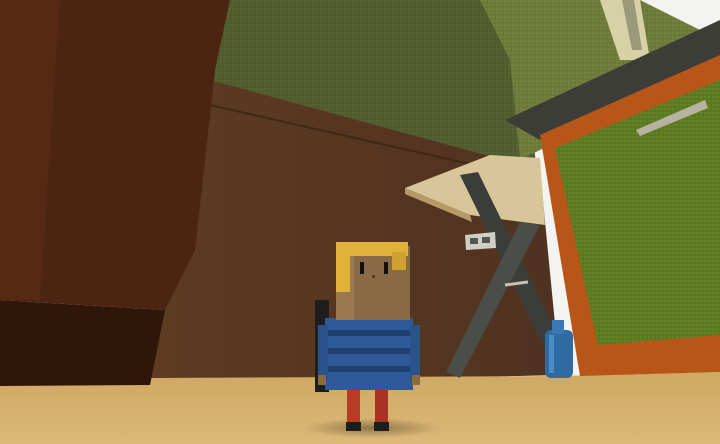 The image size is (720, 444). What do you see at coordinates (386, 268) in the screenshot?
I see `character-eye-right` at bounding box center [386, 268].